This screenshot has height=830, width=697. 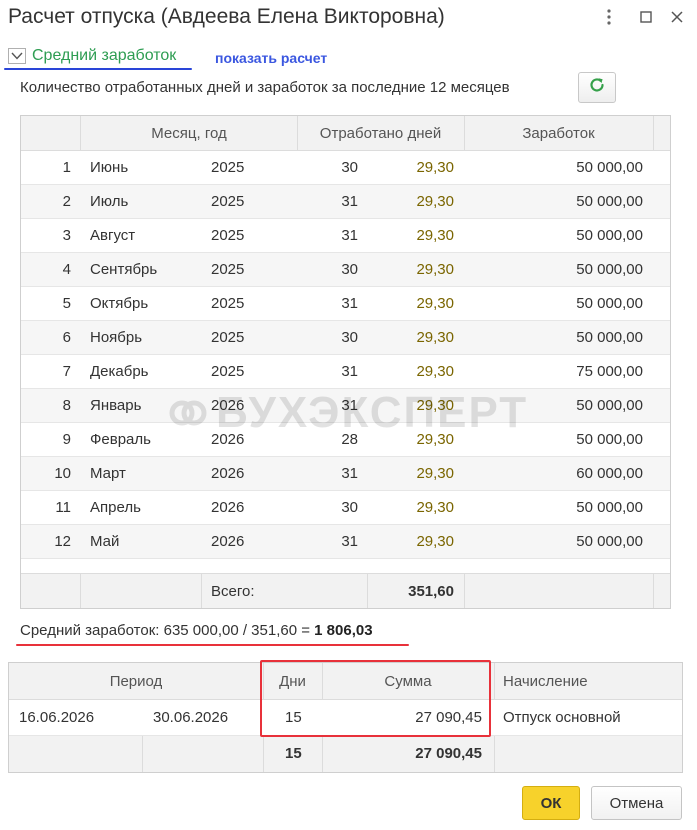 I want to click on row-accrual-type: Отпуск основной, so click(x=562, y=717).